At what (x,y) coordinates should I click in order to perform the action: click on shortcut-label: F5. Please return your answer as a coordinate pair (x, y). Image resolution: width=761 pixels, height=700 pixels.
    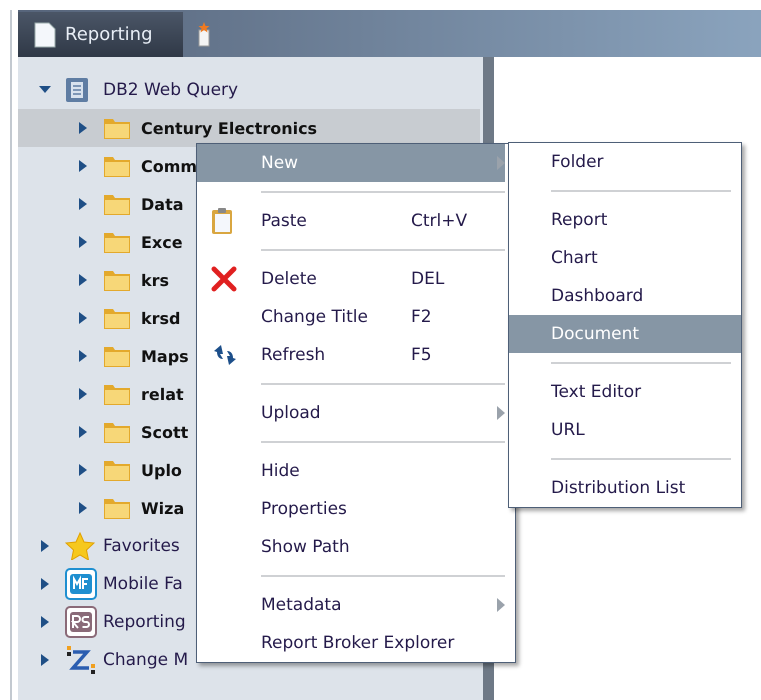
    Looking at the image, I should click on (421, 355).